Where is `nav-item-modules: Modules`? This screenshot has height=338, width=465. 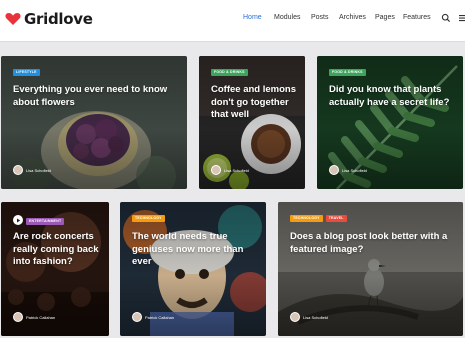
nav-item-modules: Modules is located at coordinates (287, 17).